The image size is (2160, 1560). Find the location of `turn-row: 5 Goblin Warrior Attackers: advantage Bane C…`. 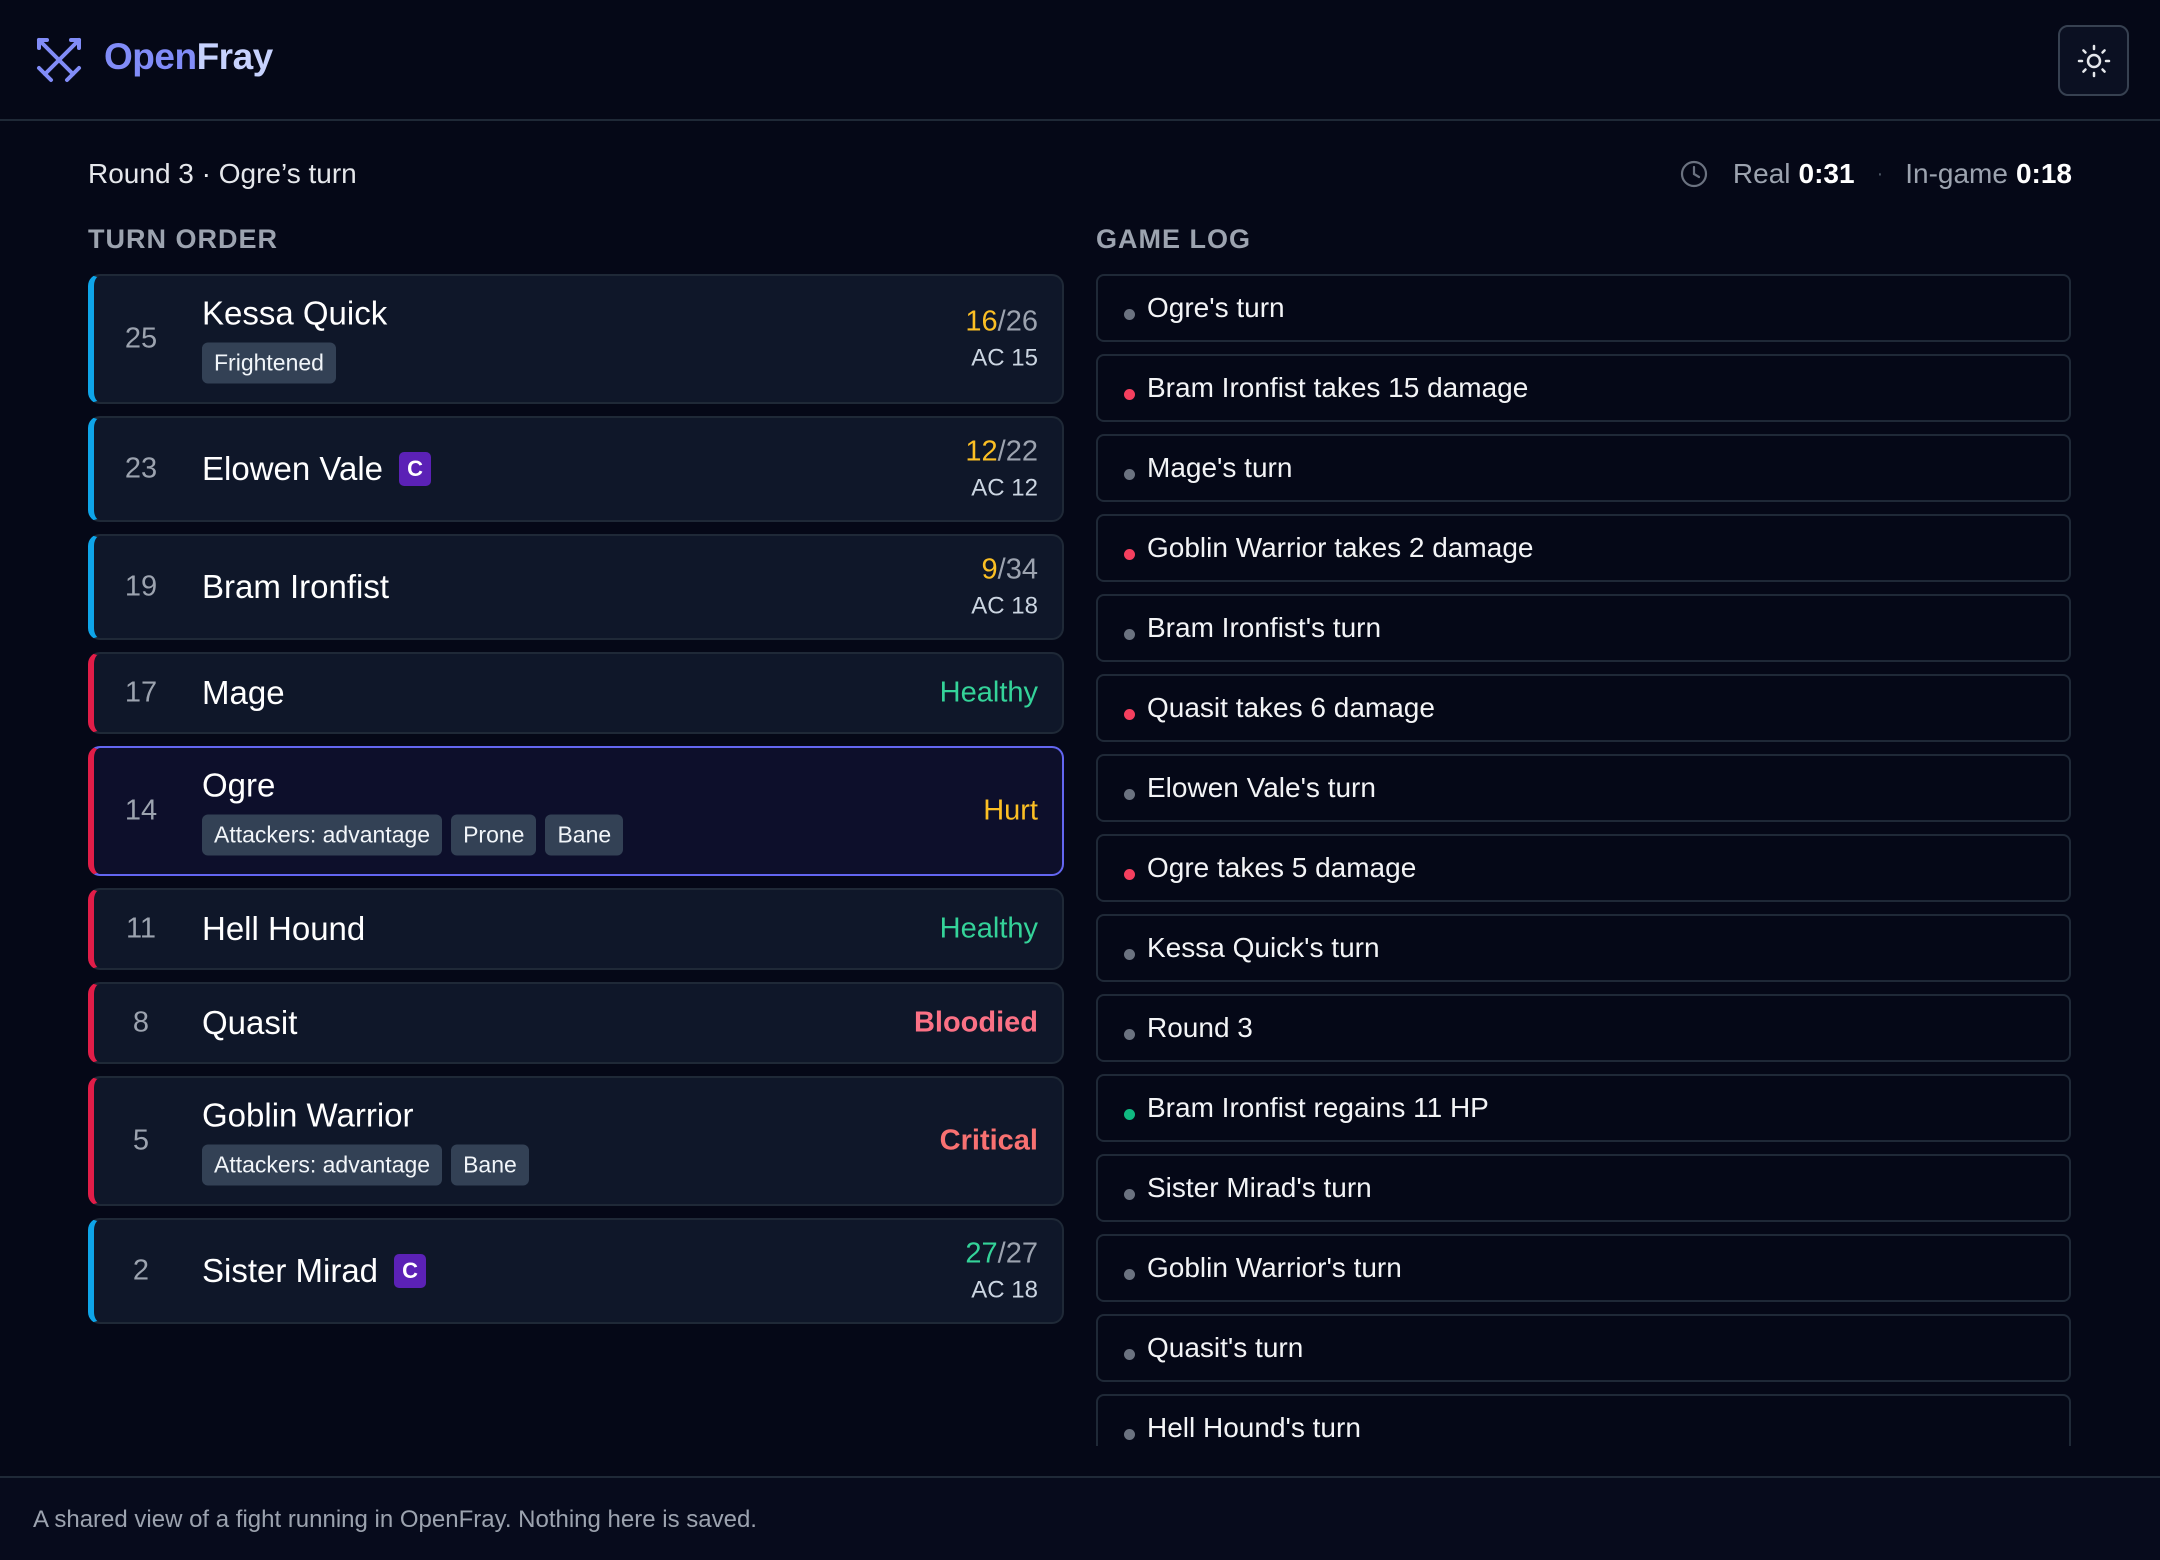

turn-row: 5 Goblin Warrior Attackers: advantage Bane C… is located at coordinates (576, 1141).